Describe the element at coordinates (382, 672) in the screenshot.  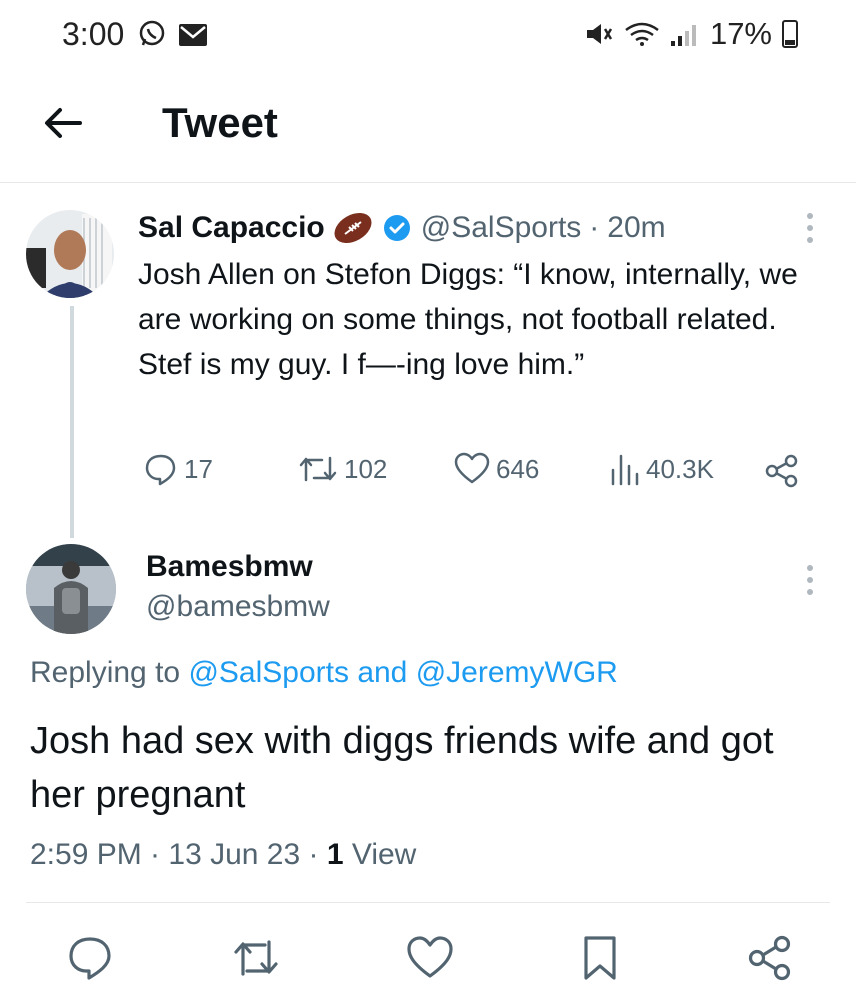
I see `mention-and-text: and` at that location.